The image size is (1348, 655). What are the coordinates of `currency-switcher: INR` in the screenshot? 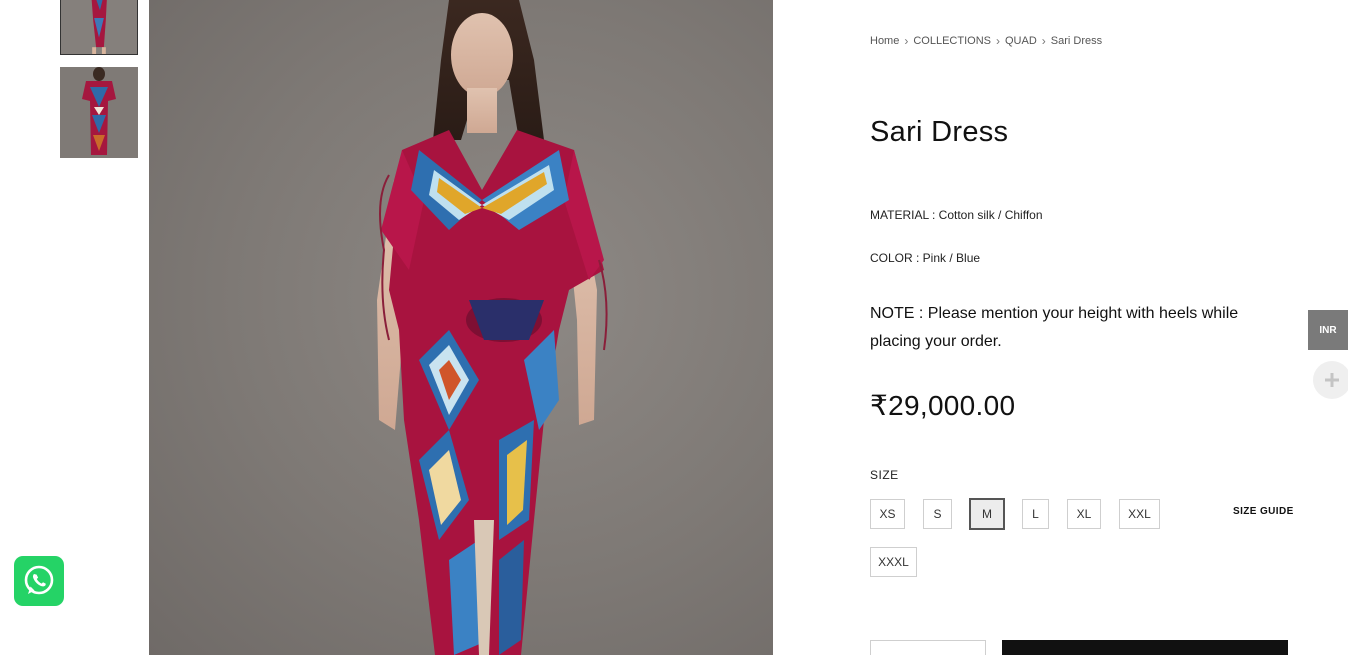 It's located at (1328, 330).